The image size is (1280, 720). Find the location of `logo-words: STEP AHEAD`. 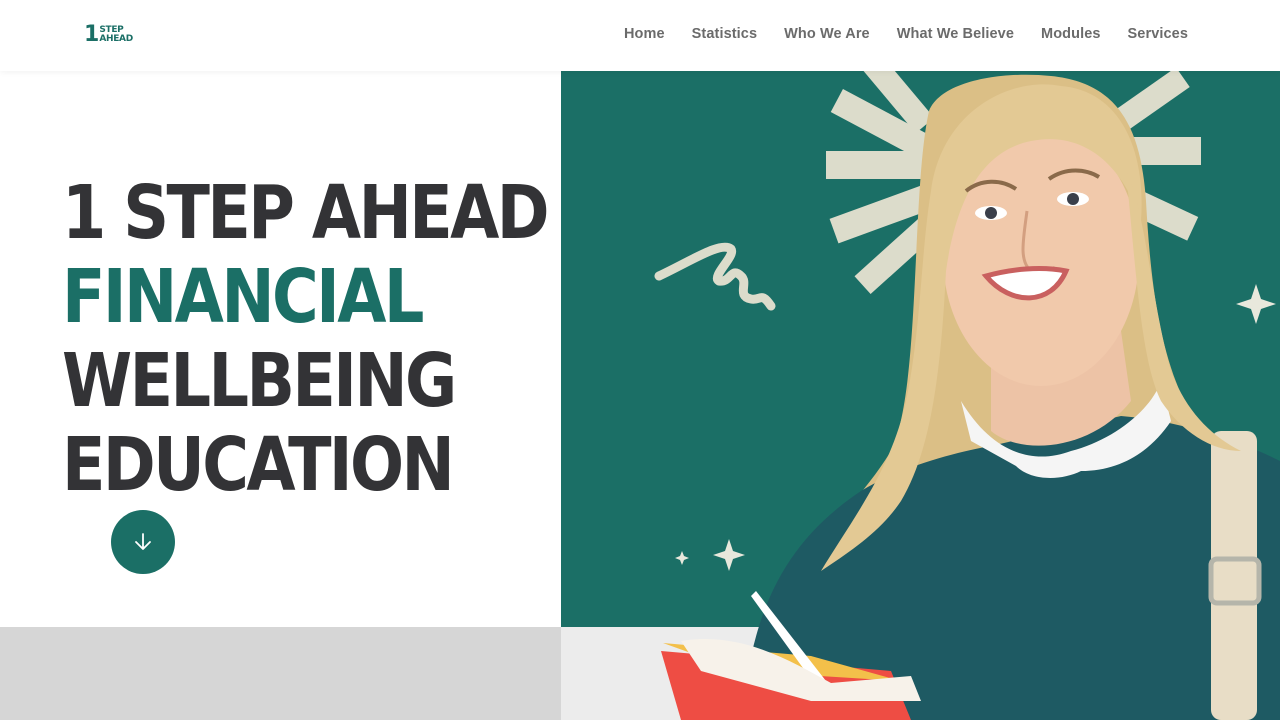

logo-words: STEP AHEAD is located at coordinates (116, 35).